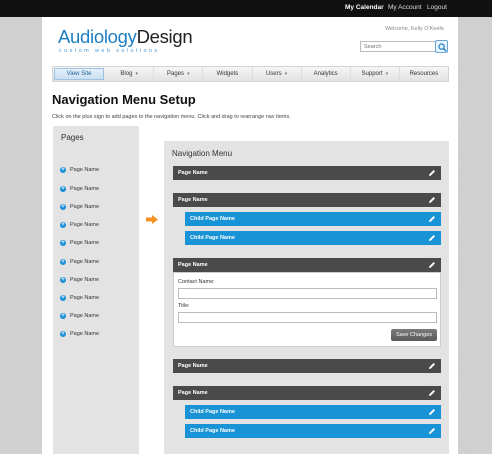  Describe the element at coordinates (398, 46) in the screenshot. I see `search-input` at that location.